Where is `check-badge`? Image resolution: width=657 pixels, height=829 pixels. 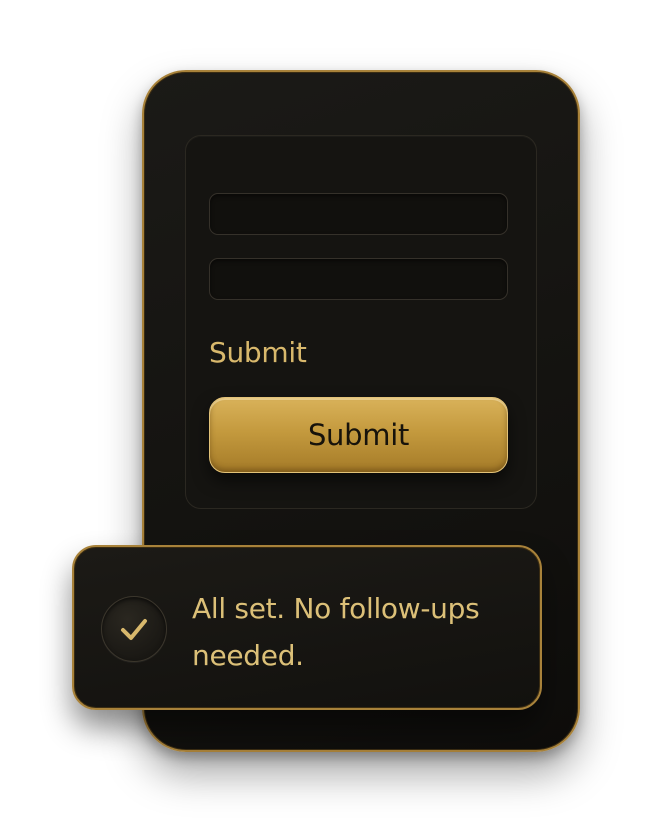
check-badge is located at coordinates (134, 629).